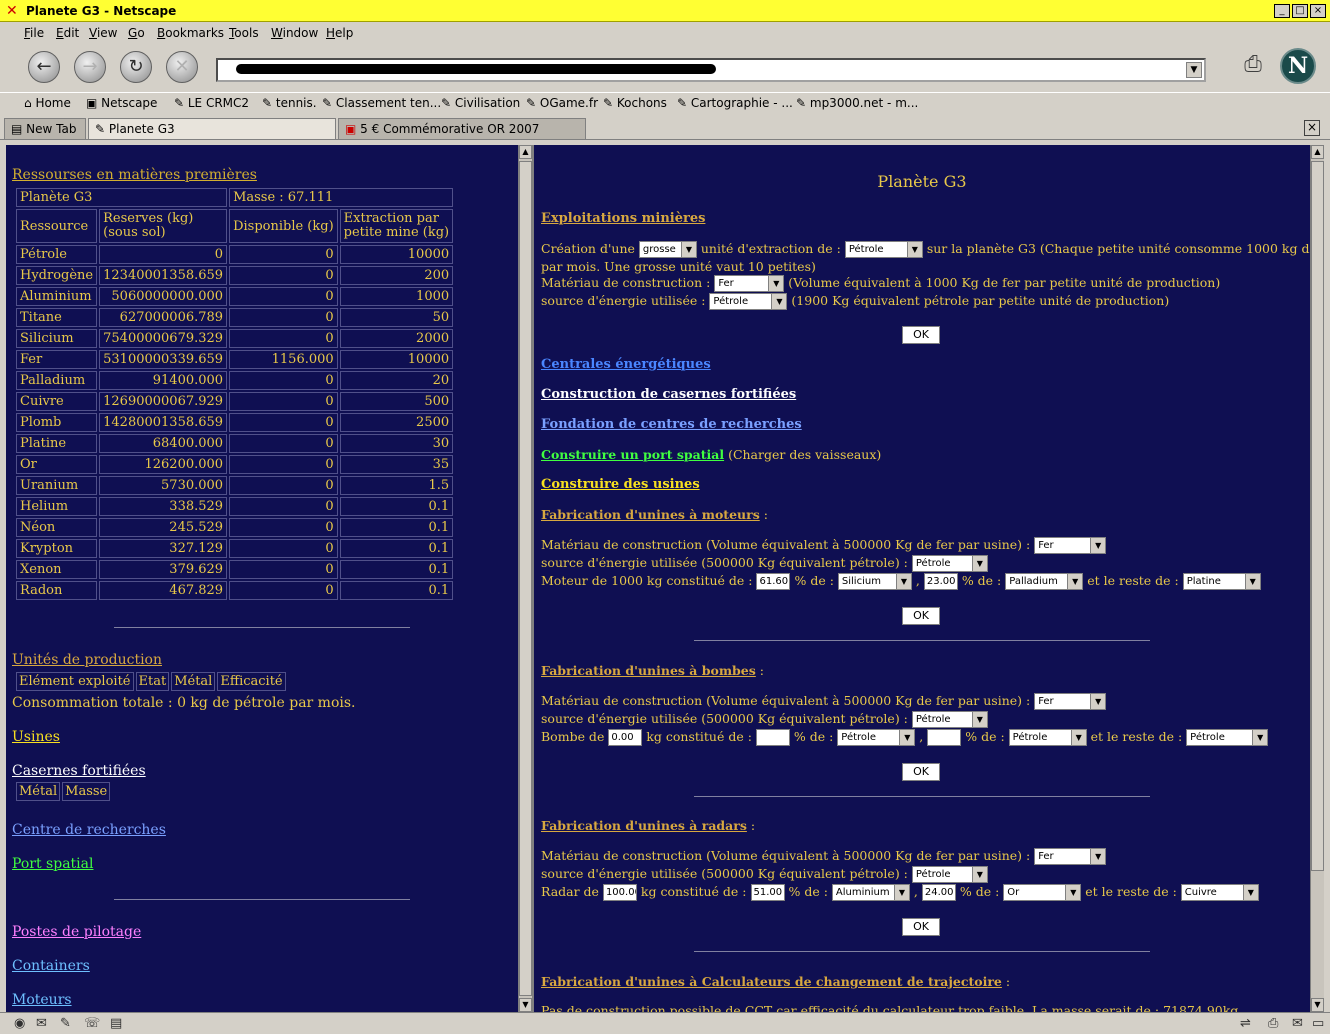  Describe the element at coordinates (87, 660) in the screenshot. I see `production-units-title: Unités de production` at that location.